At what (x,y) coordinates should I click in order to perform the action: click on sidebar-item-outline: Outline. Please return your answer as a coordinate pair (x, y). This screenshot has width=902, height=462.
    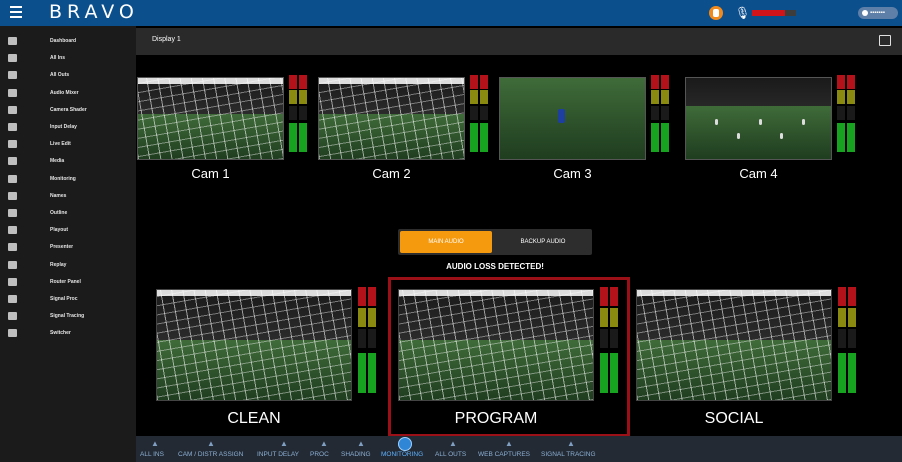
    Looking at the image, I should click on (68, 214).